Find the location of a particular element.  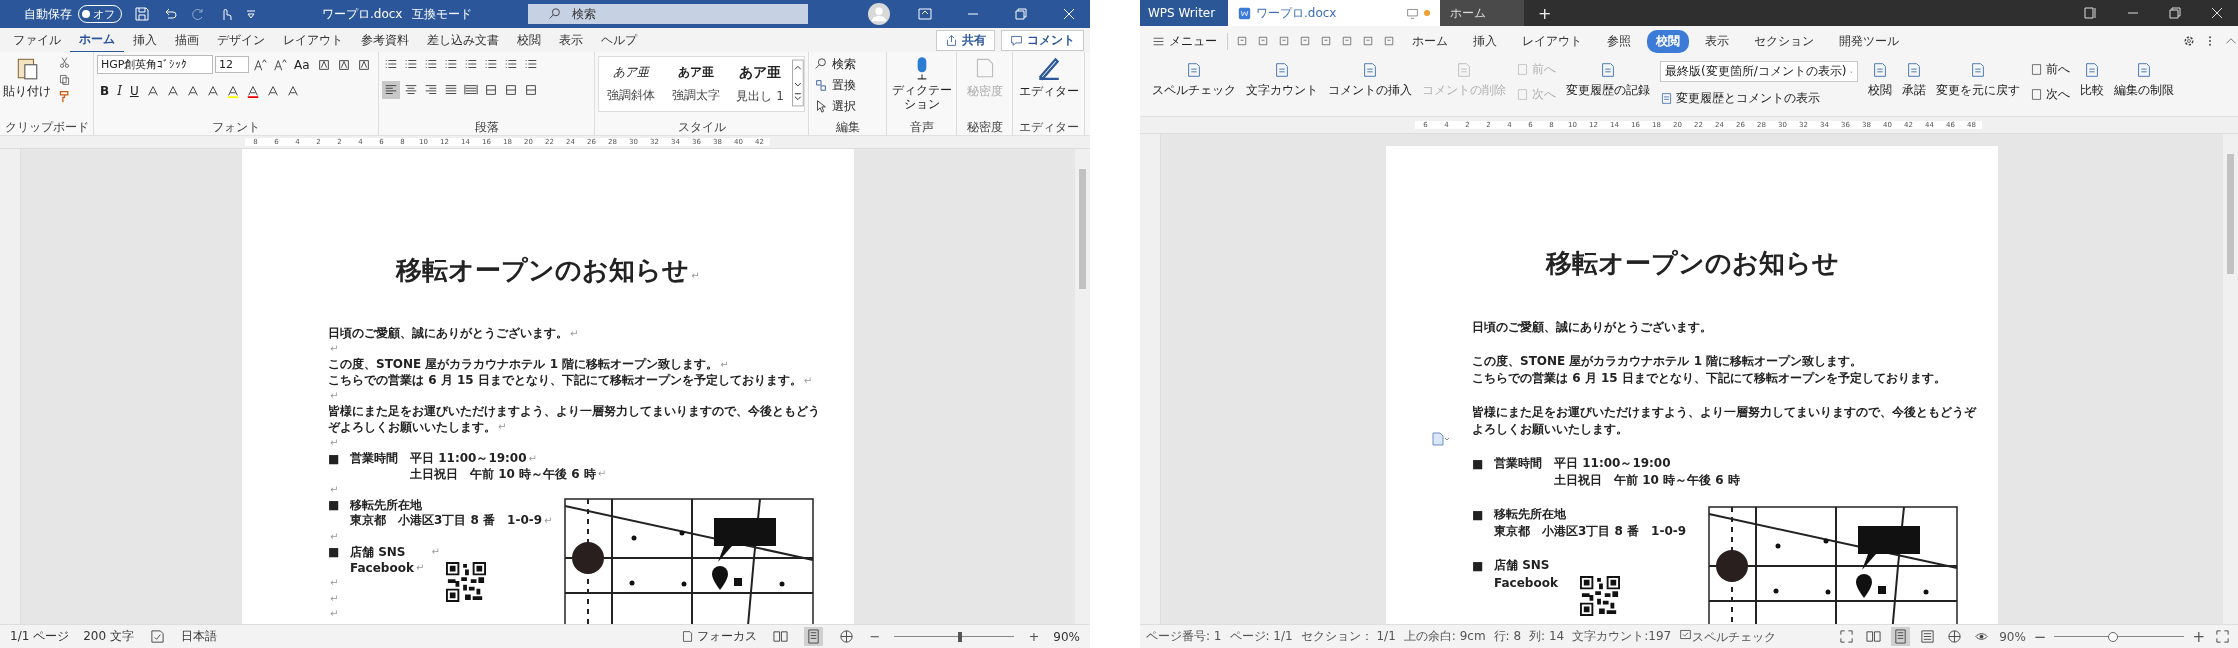

format-button: U is located at coordinates (134, 91).